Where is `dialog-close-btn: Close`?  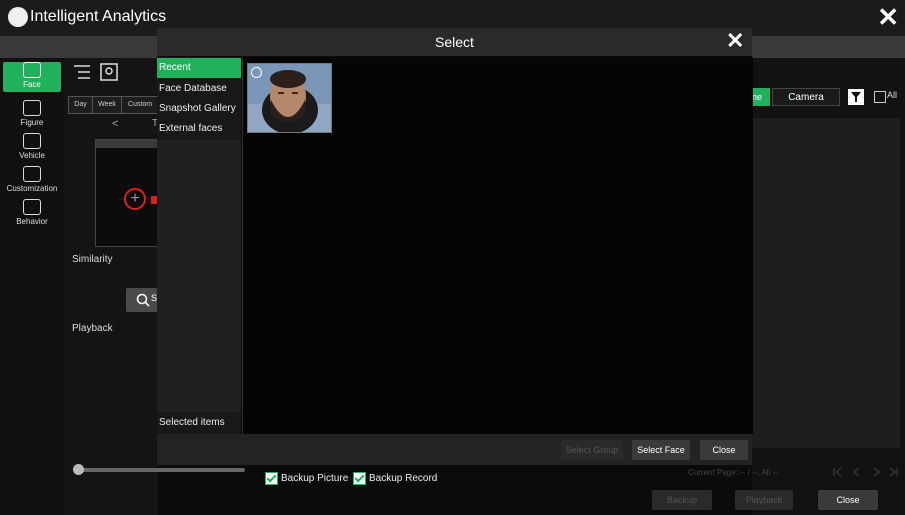
dialog-close-btn: Close is located at coordinates (724, 450).